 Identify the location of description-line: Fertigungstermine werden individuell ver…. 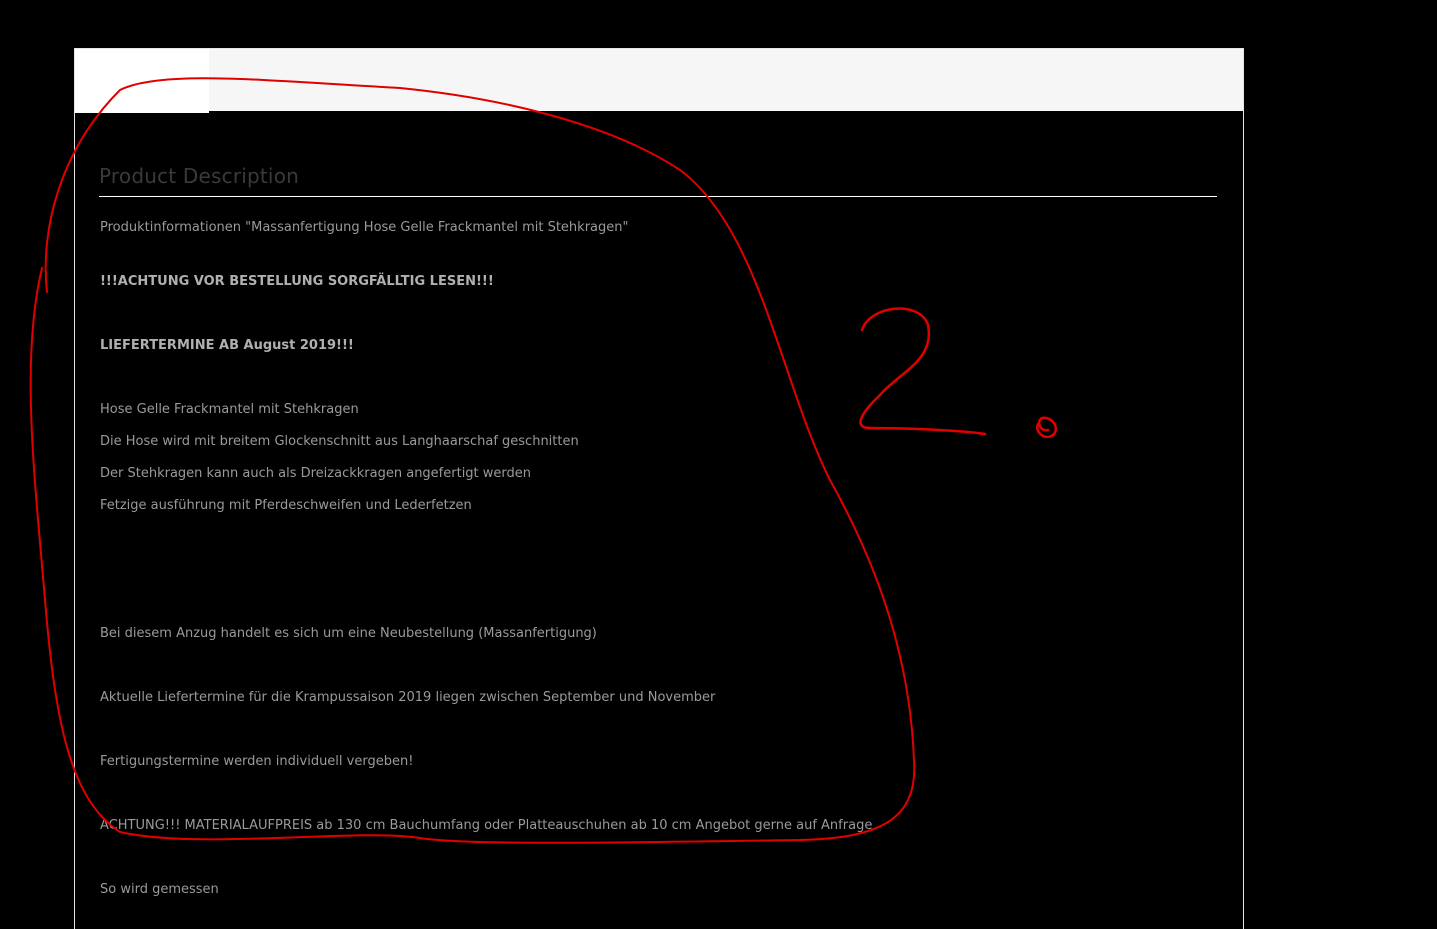
(257, 761).